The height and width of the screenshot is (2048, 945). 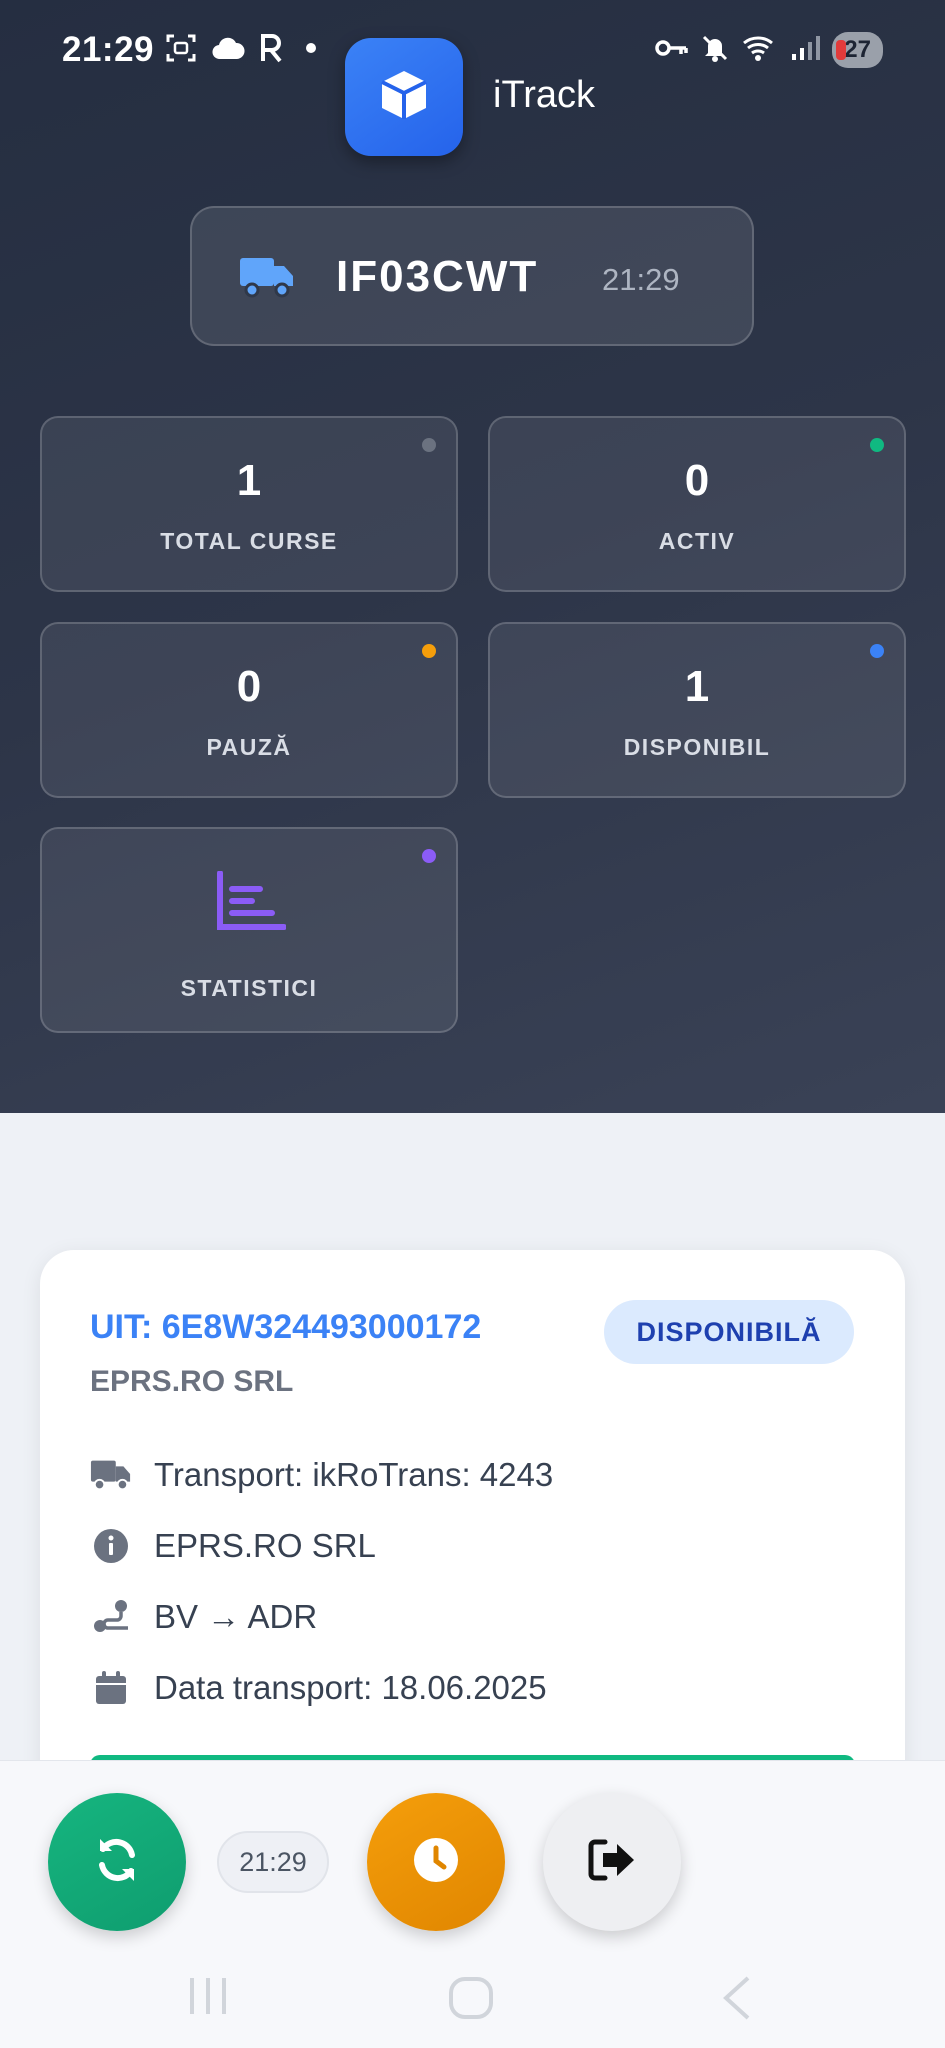 What do you see at coordinates (111, 1688) in the screenshot?
I see `calendar-icon` at bounding box center [111, 1688].